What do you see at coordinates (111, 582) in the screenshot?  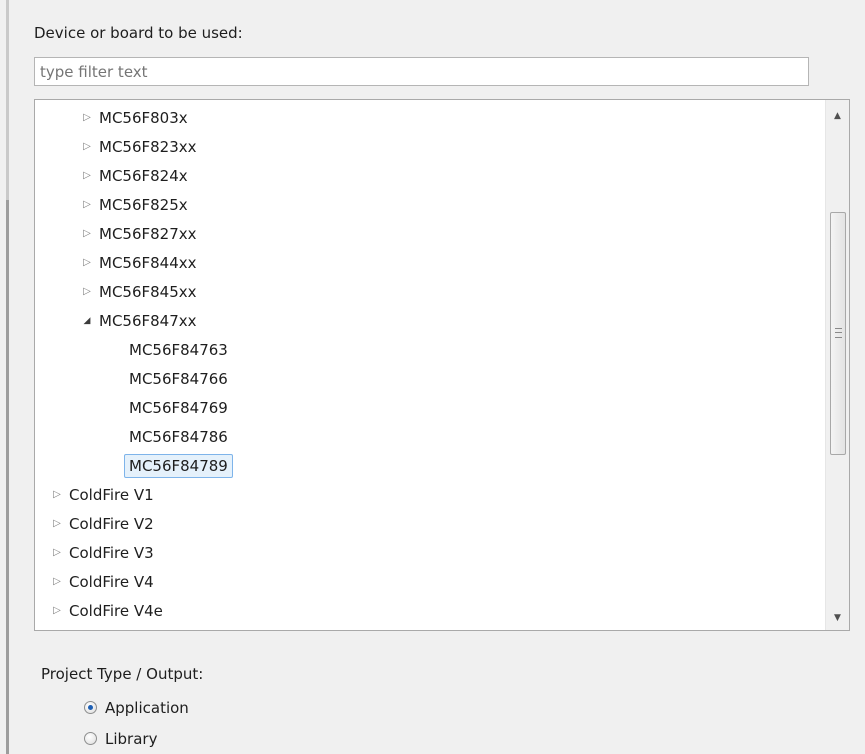 I see `tree-item-label: ColdFire V4` at bounding box center [111, 582].